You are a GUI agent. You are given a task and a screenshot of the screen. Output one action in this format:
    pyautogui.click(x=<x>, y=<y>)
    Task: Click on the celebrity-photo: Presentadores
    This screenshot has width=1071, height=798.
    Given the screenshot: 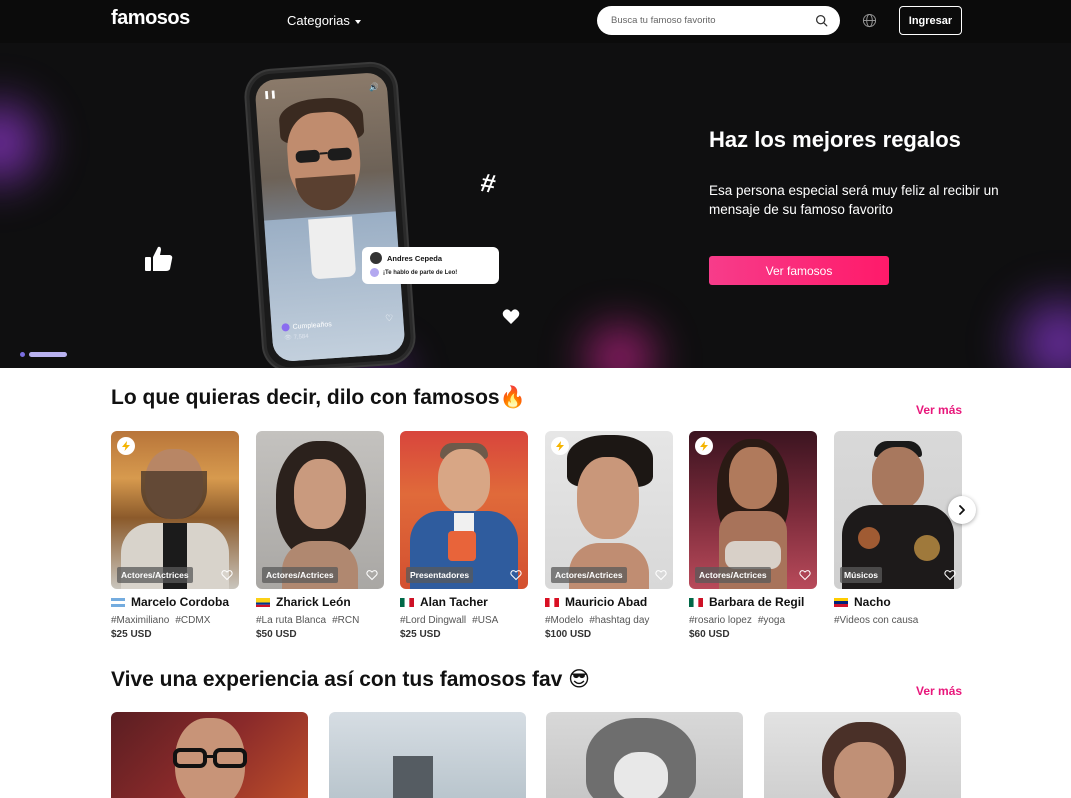 What is the action you would take?
    pyautogui.click(x=464, y=510)
    